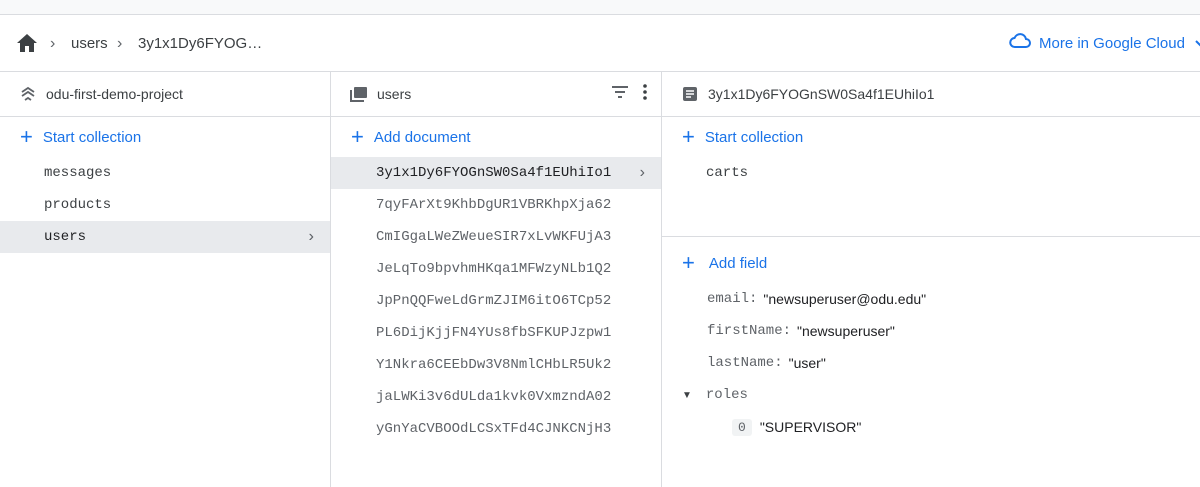 This screenshot has width=1200, height=487. Describe the element at coordinates (931, 427) in the screenshot. I see `array-item: 0 "SUPERVISOR"` at that location.